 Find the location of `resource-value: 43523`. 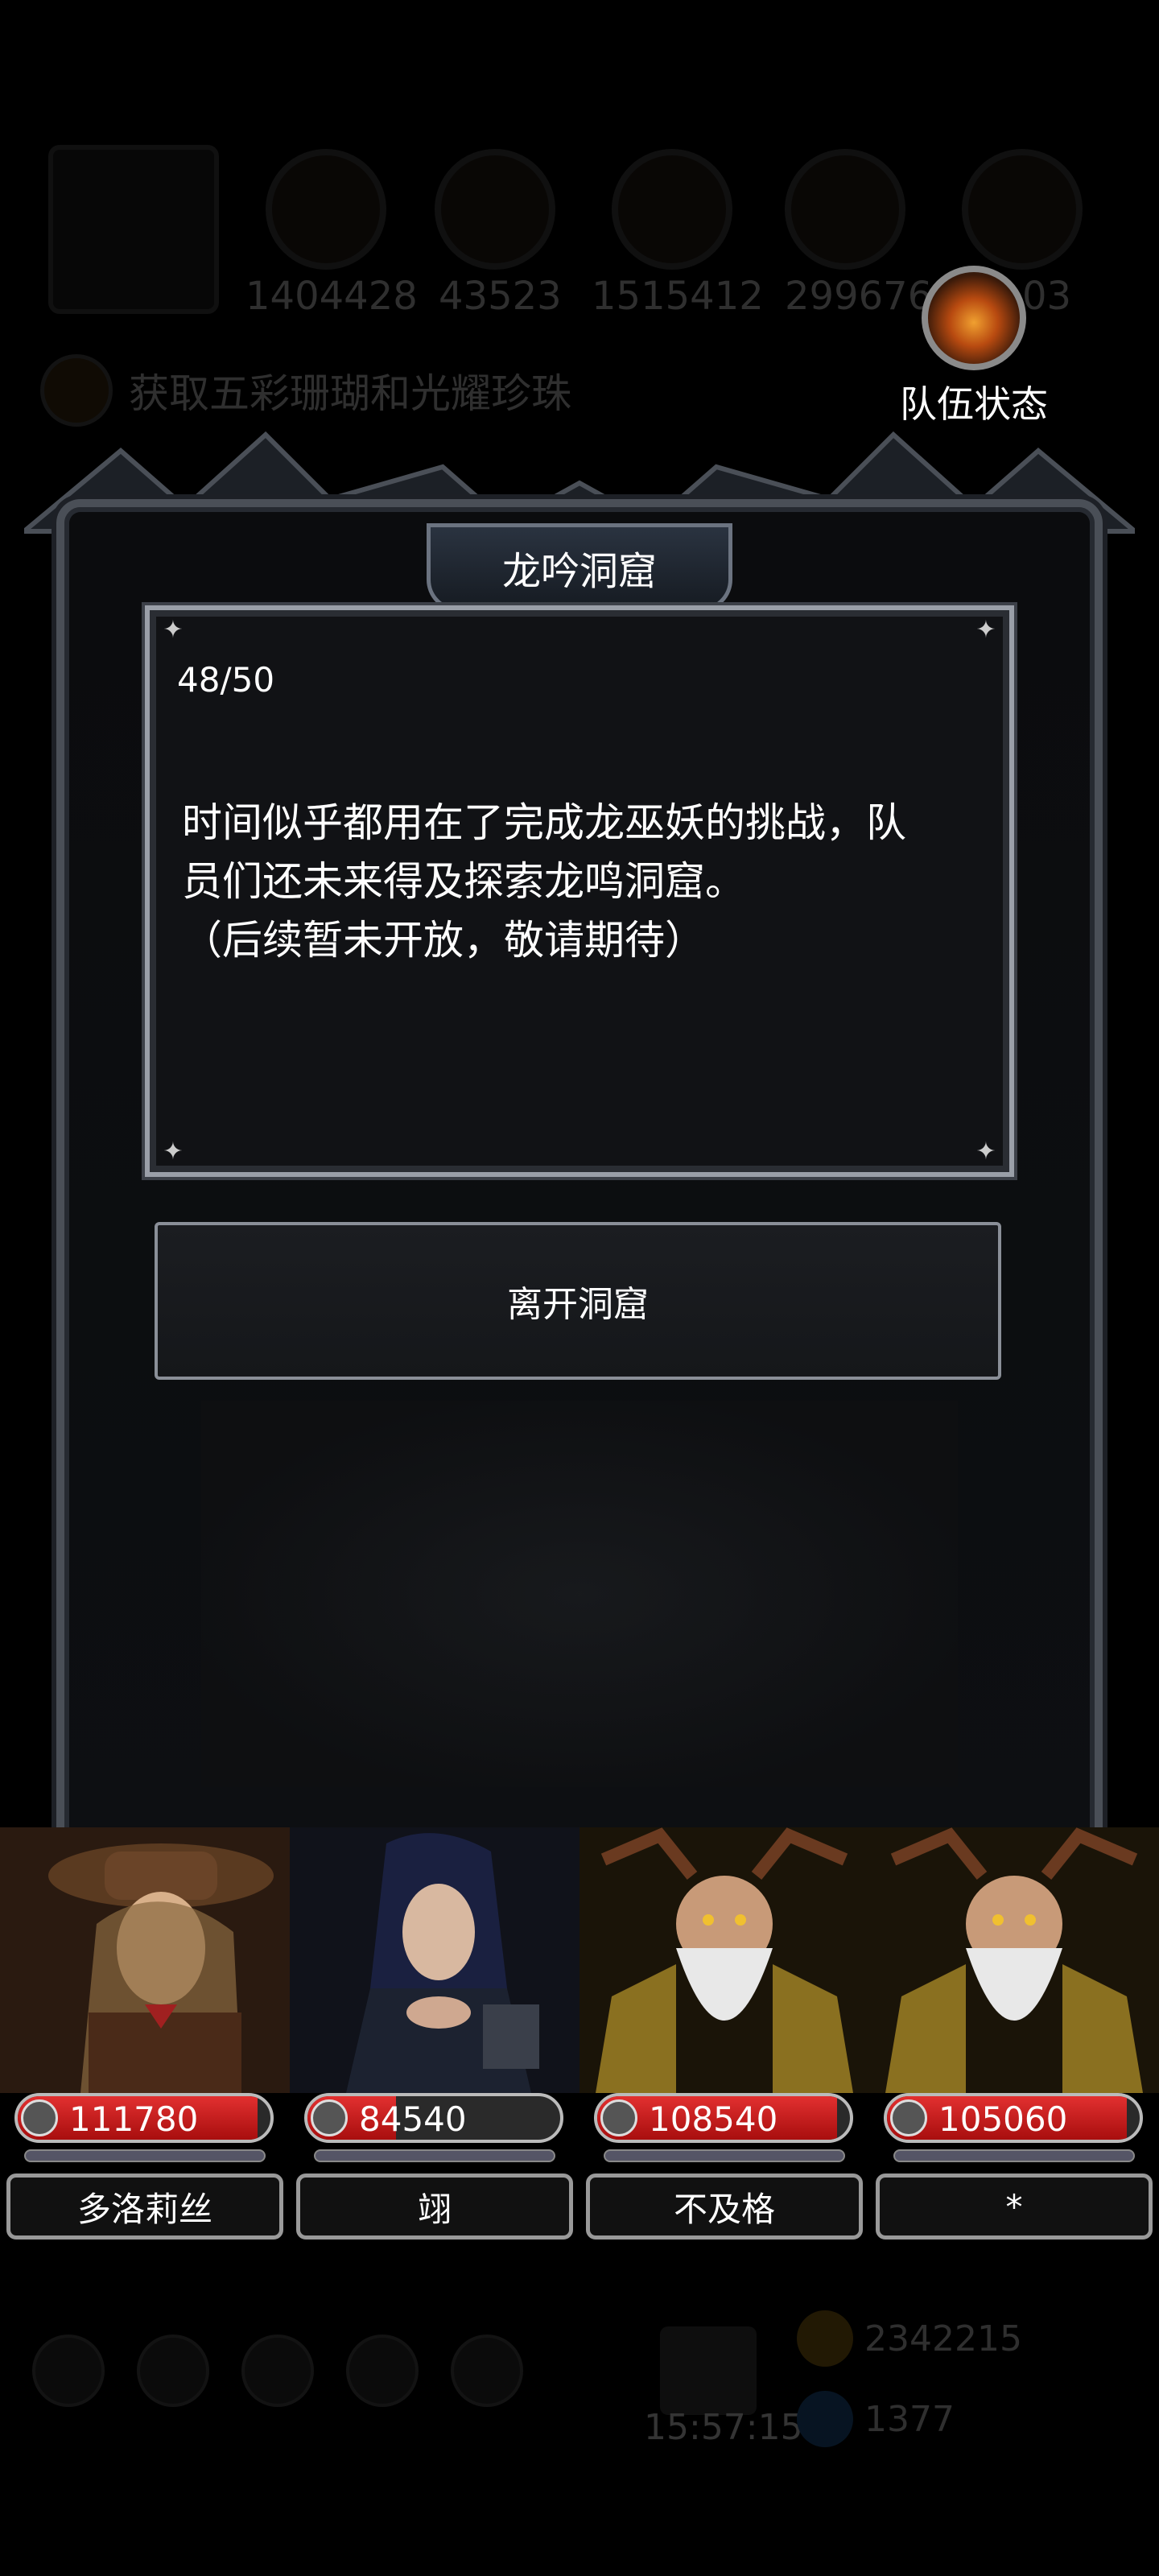

resource-value: 43523 is located at coordinates (501, 296).